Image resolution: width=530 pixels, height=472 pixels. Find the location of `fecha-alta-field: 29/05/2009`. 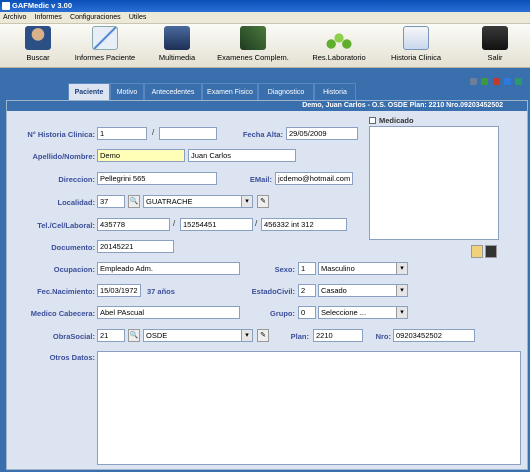

fecha-alta-field: 29/05/2009 is located at coordinates (322, 133).